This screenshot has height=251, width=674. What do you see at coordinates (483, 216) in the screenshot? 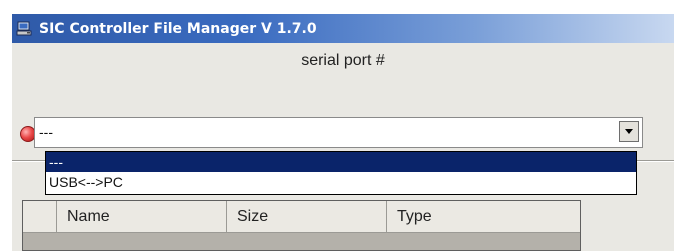
I see `column-header-type: Type` at bounding box center [483, 216].